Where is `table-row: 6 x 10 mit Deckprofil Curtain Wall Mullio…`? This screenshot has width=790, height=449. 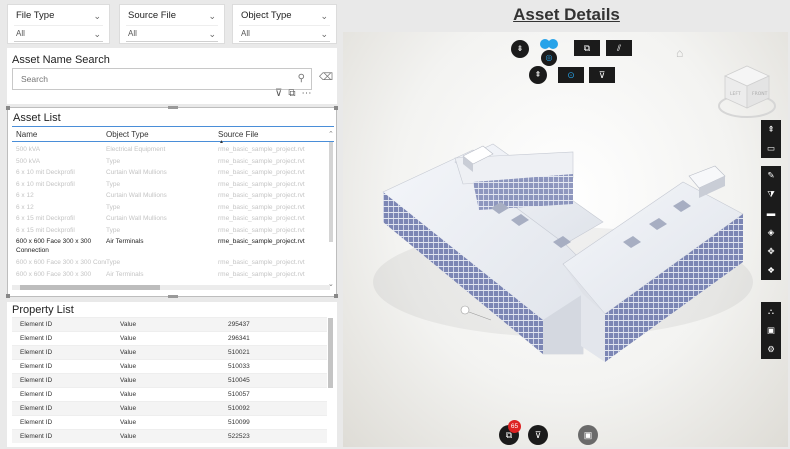
table-row: 6 x 10 mit Deckprofil Curtain Wall Mullio… is located at coordinates (170, 173).